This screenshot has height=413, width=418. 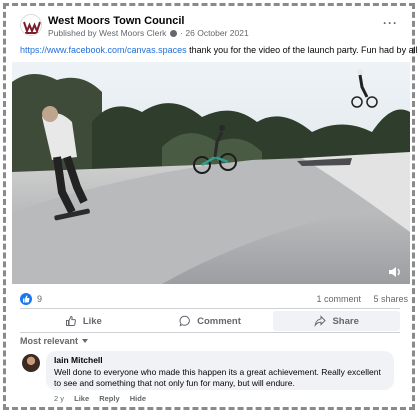 I want to click on comment-sort-label: Most relevant, so click(x=49, y=341).